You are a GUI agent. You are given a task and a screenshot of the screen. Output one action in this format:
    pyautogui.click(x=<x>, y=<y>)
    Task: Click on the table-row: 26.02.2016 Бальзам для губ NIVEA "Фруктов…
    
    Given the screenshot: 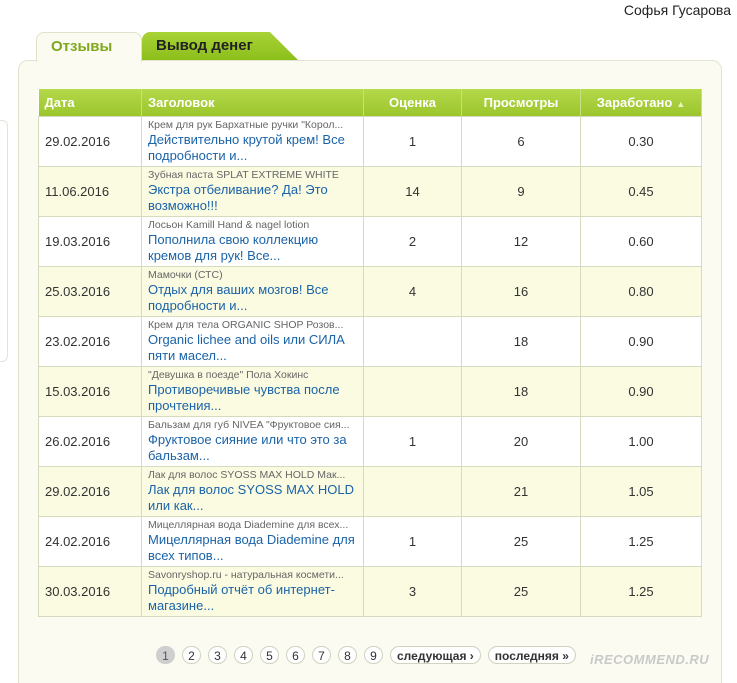 What is the action you would take?
    pyautogui.click(x=370, y=441)
    